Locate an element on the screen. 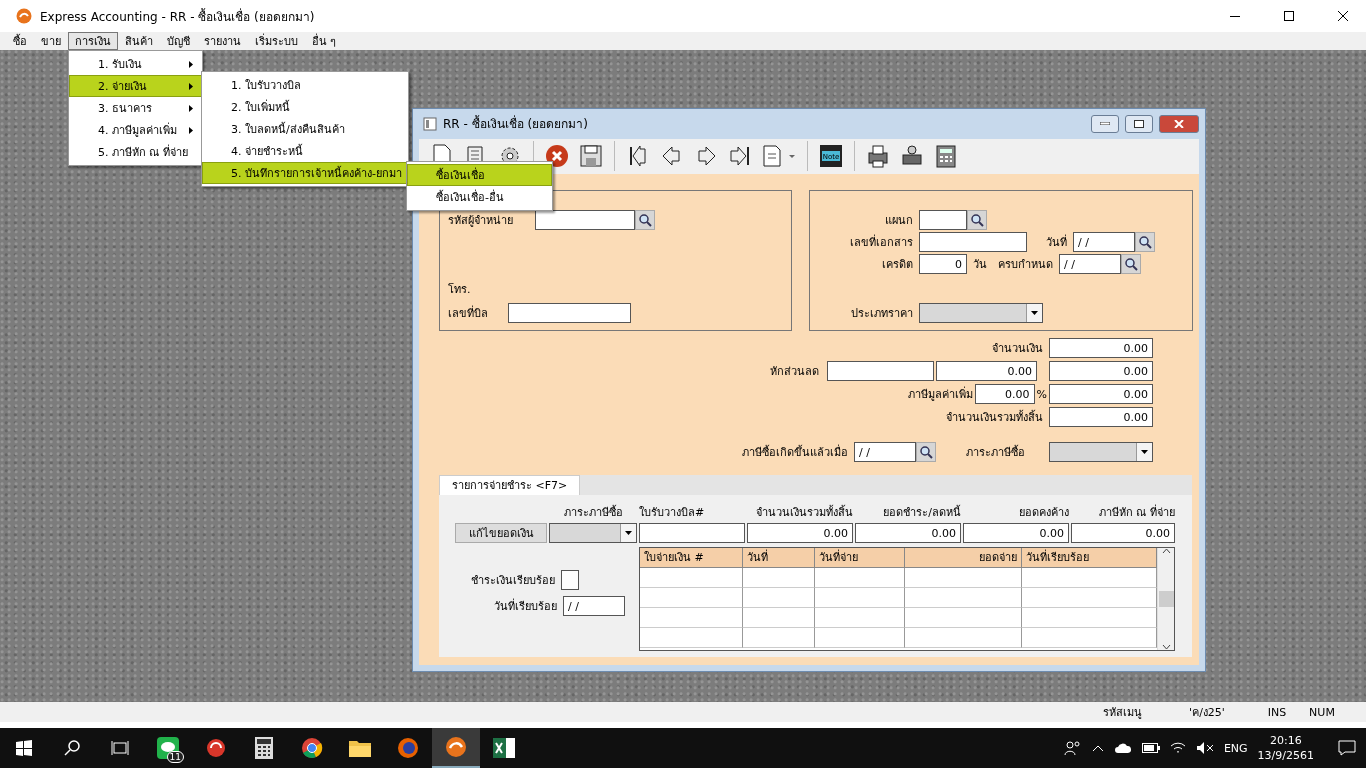  field-label: รหัสผู้จำหน่าย is located at coordinates (480, 221).